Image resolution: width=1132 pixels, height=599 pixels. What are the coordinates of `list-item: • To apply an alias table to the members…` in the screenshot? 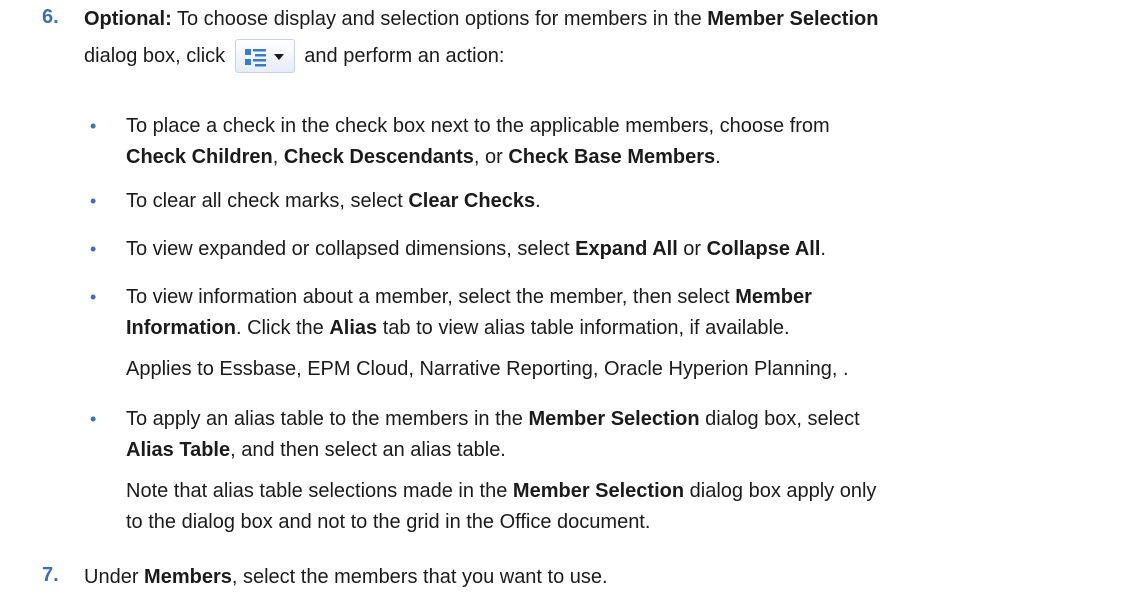 It's located at (475, 434).